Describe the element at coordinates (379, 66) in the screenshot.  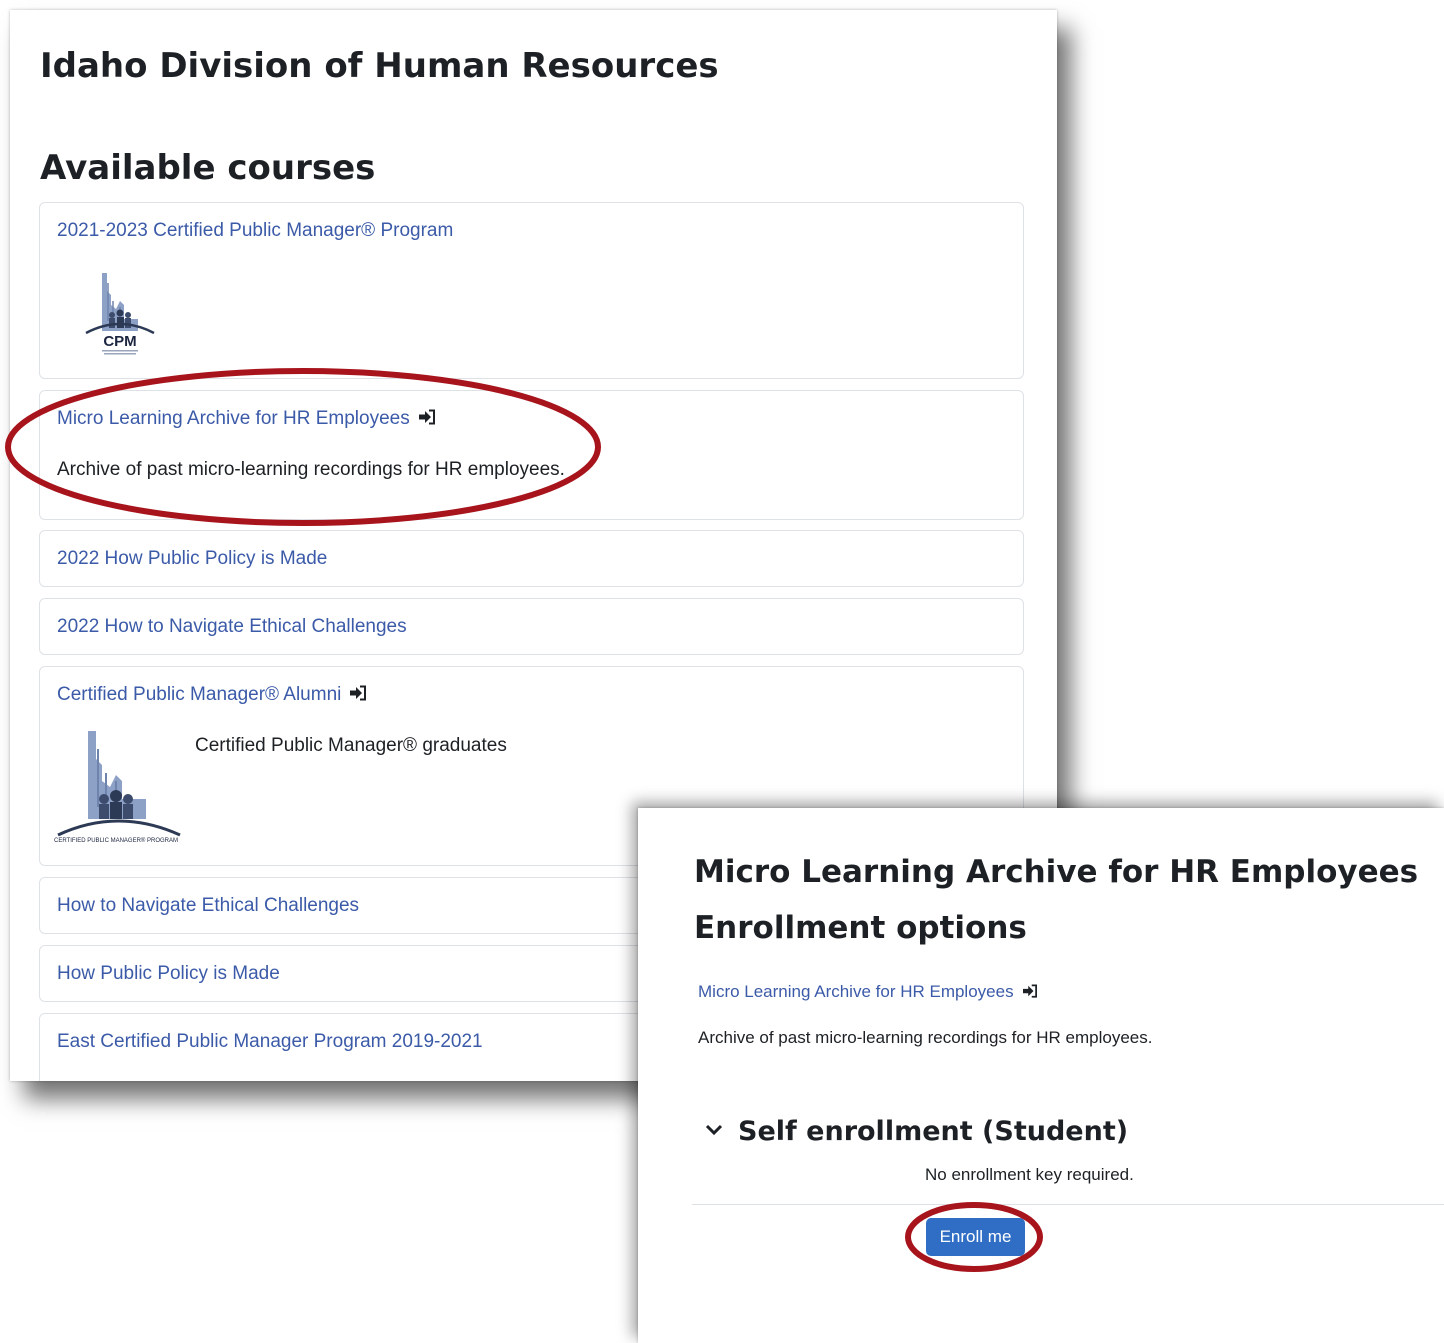
I see `site-title: Idaho Division of Human Resources` at that location.